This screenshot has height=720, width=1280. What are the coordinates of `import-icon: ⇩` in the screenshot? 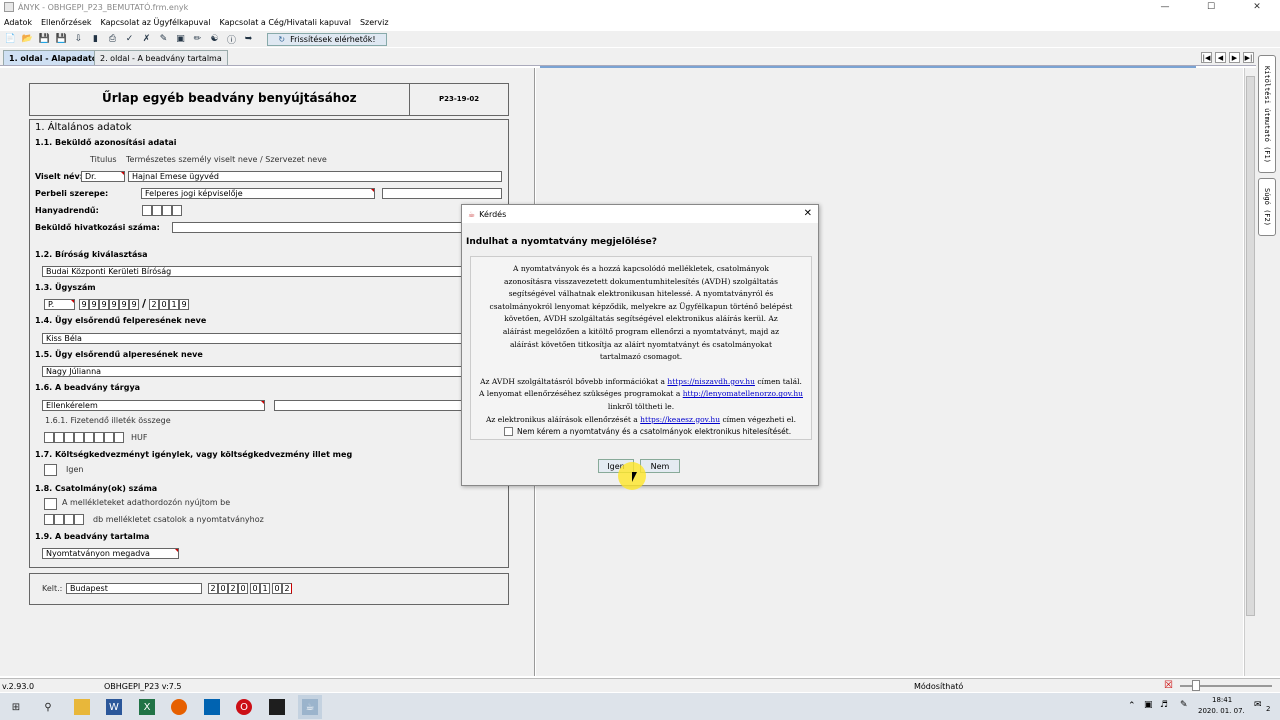 It's located at (78, 39).